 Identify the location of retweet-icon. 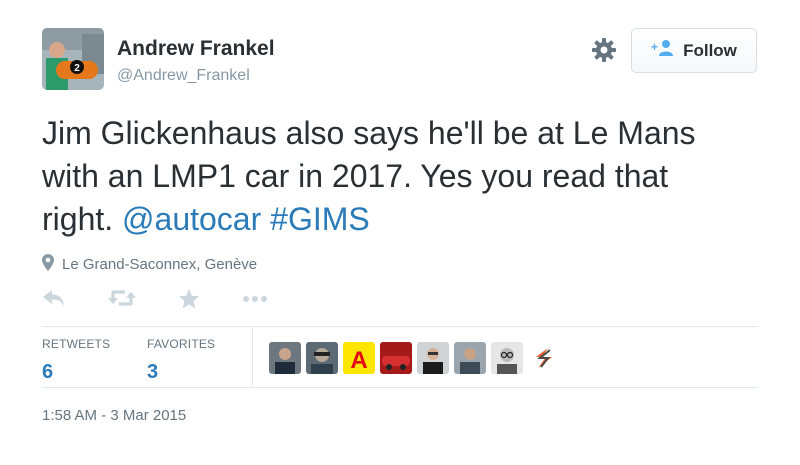
(122, 300).